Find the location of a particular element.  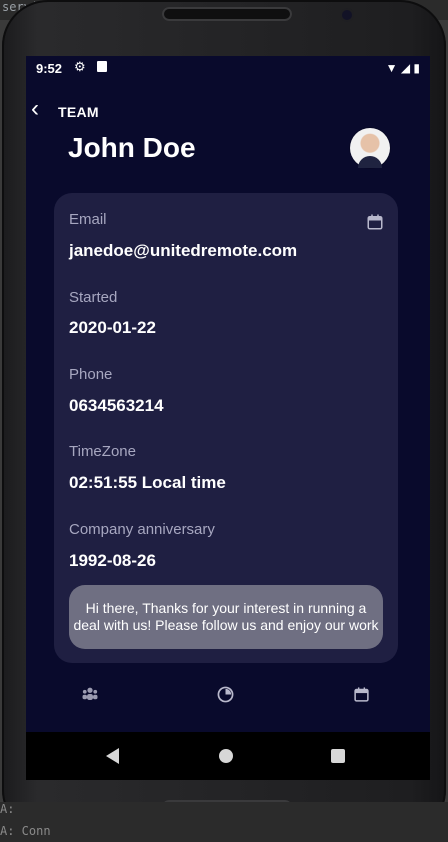

chevron-left-icon: ‹ is located at coordinates (35, 108).